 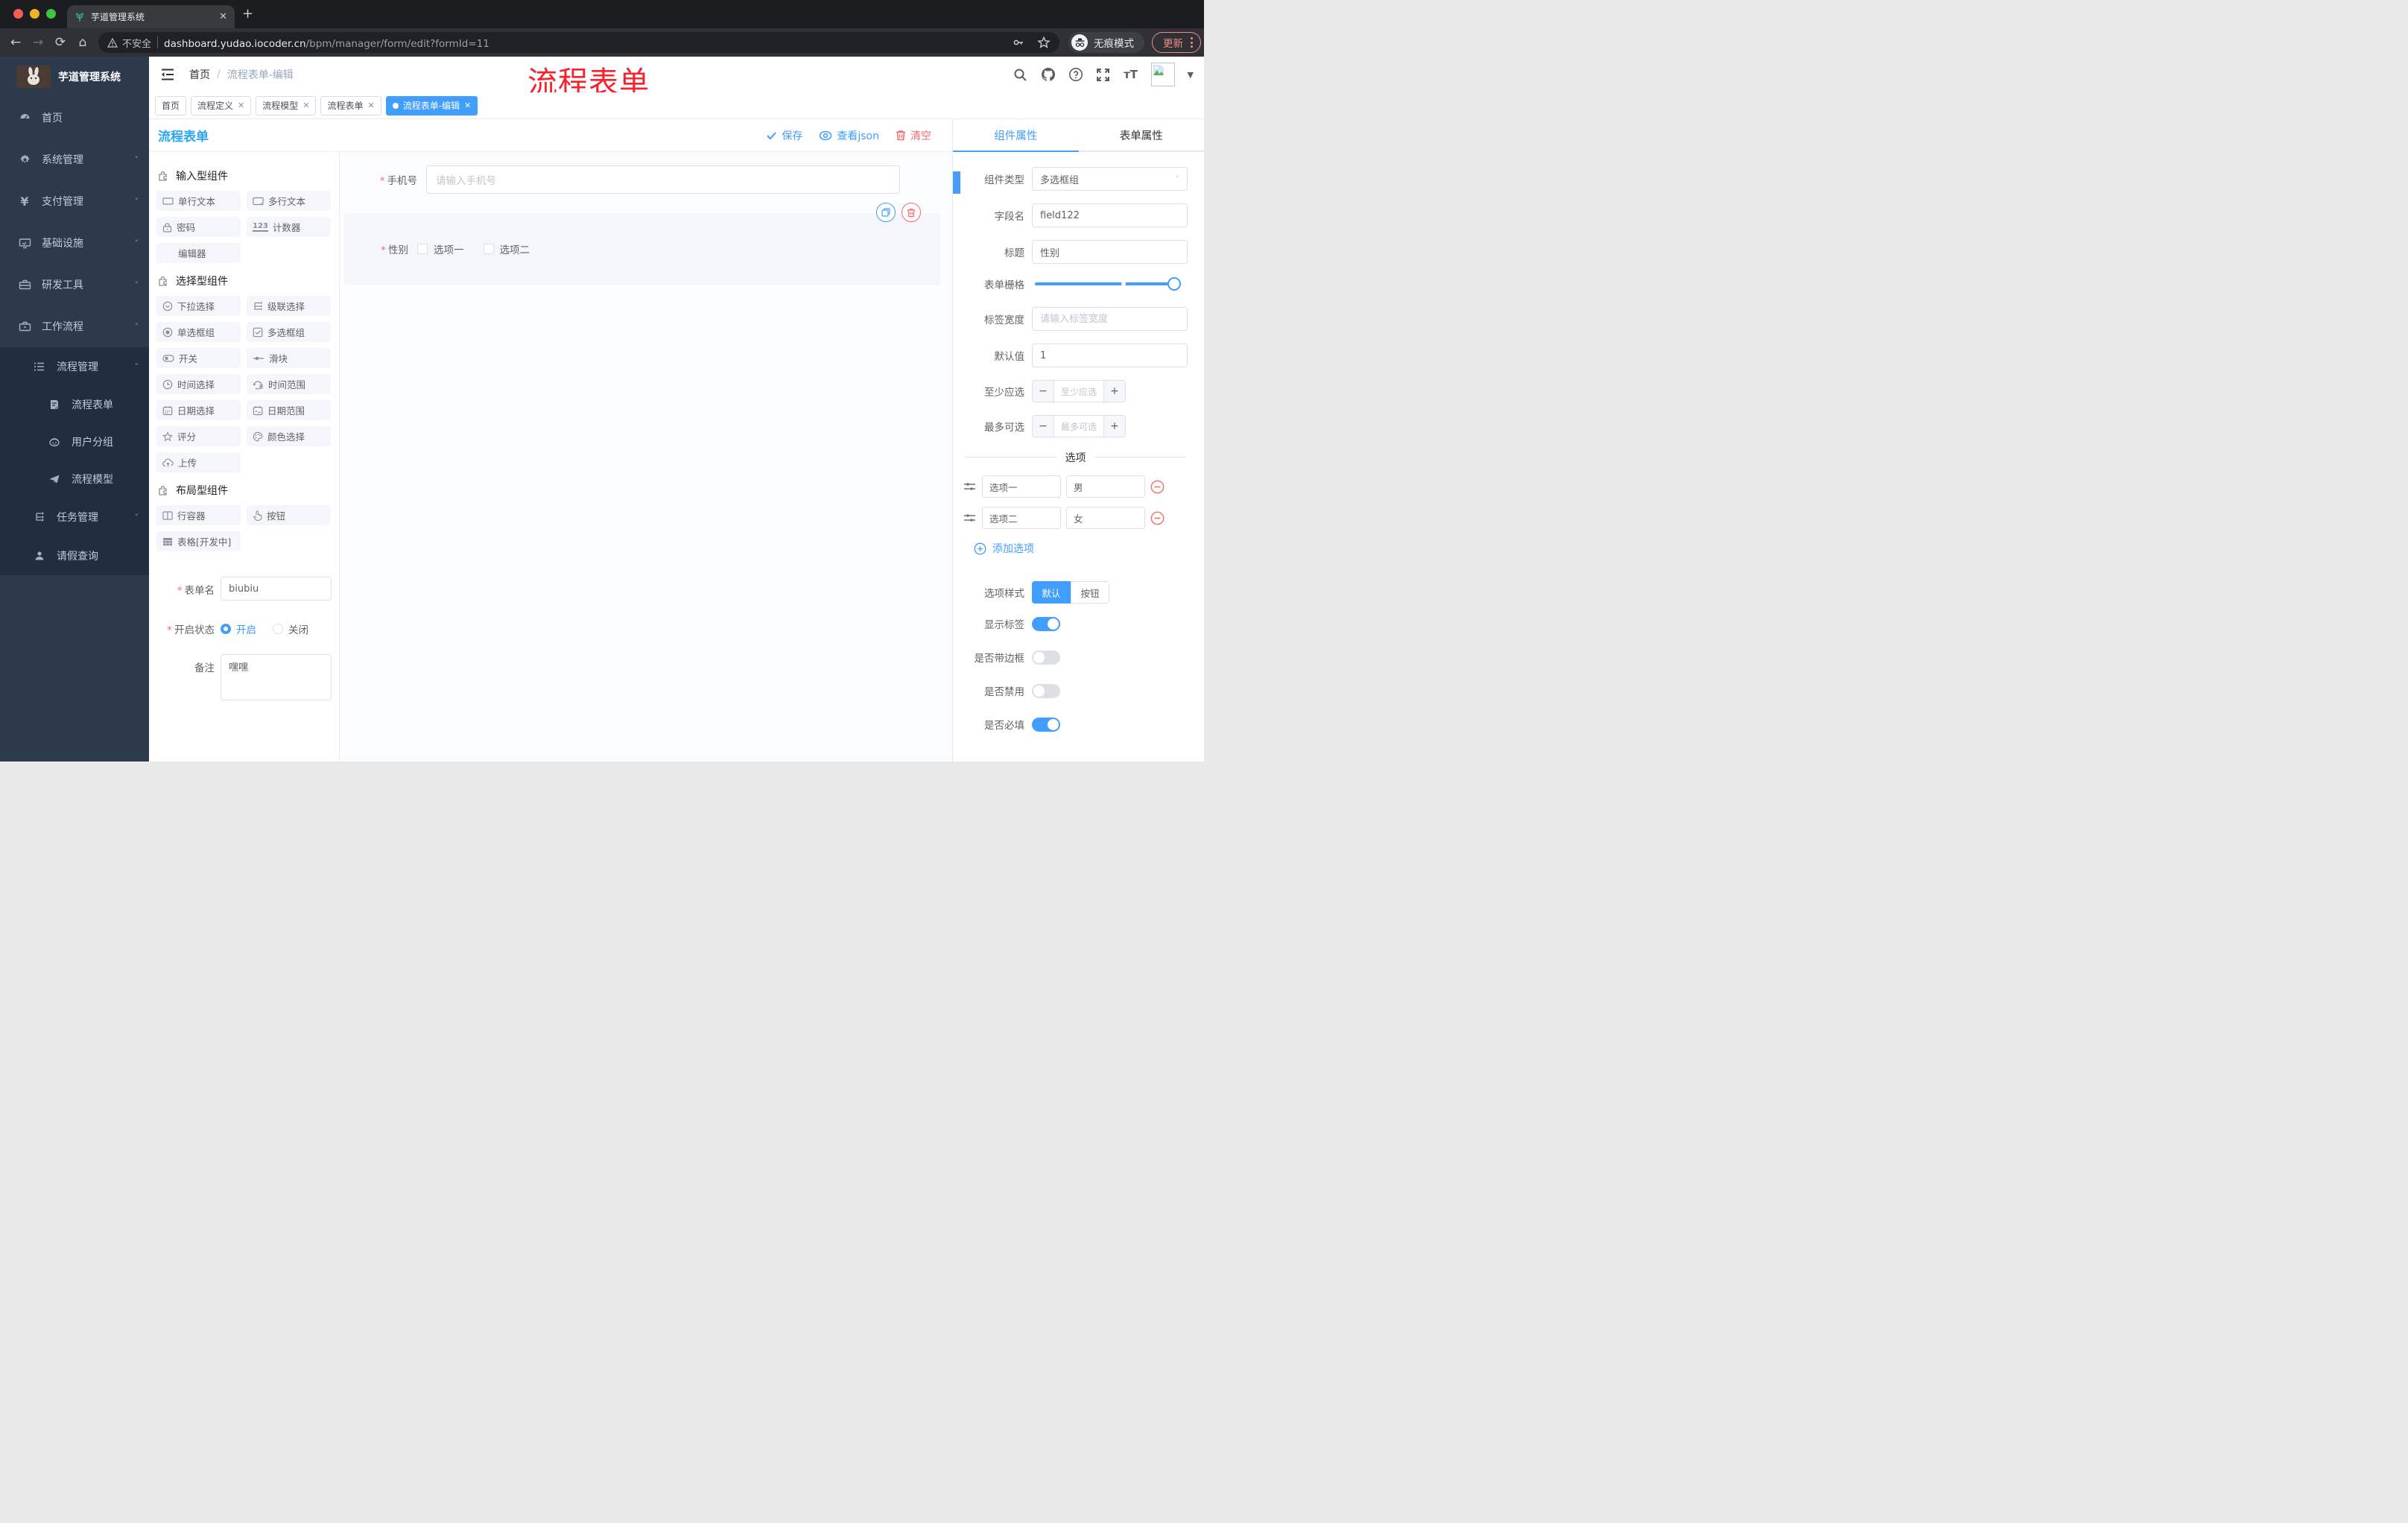 I want to click on status-radio-on: 开启, so click(x=238, y=628).